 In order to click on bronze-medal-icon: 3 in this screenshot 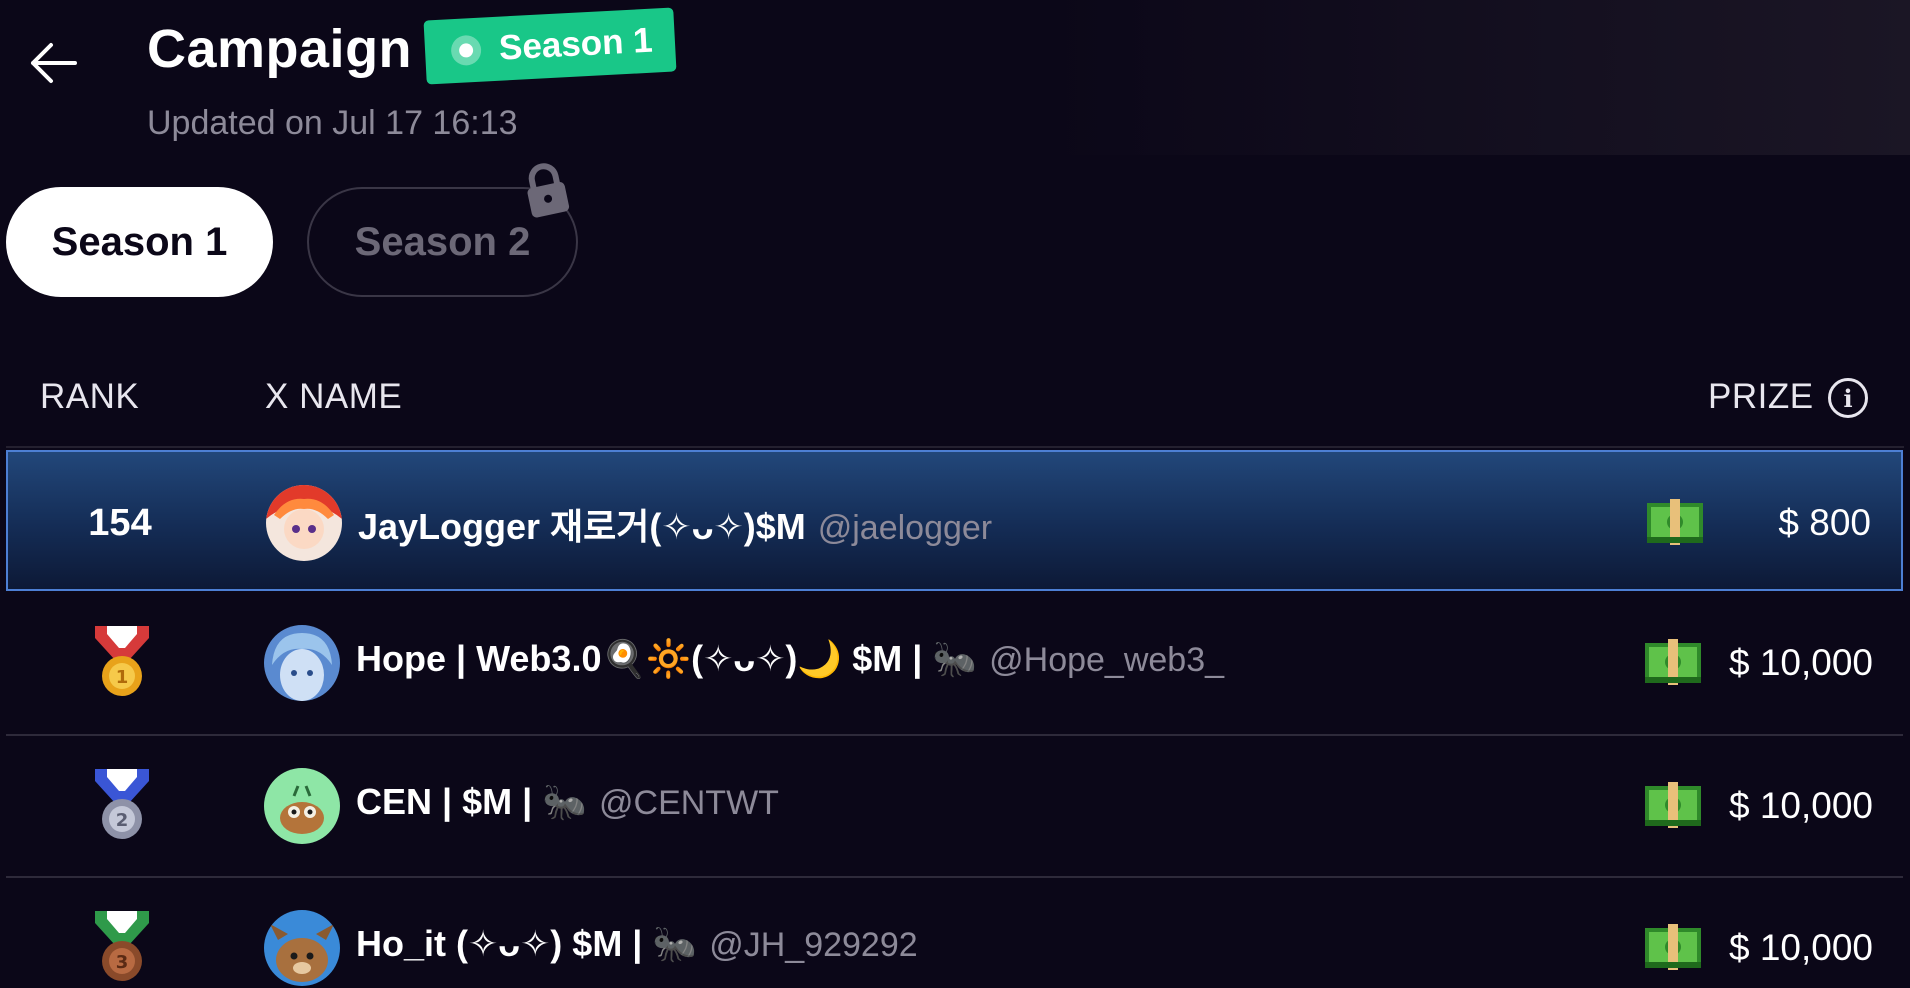, I will do `click(122, 946)`.